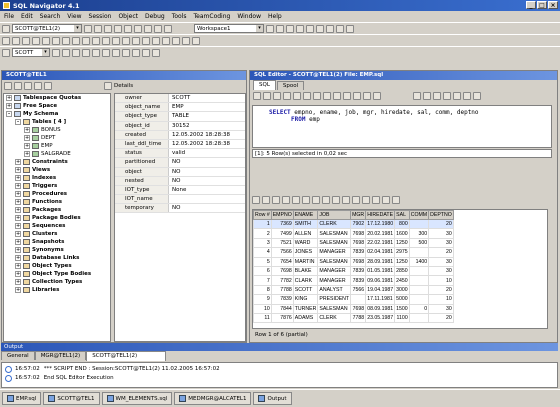  I want to click on refresh-icon, so click(48, 85).